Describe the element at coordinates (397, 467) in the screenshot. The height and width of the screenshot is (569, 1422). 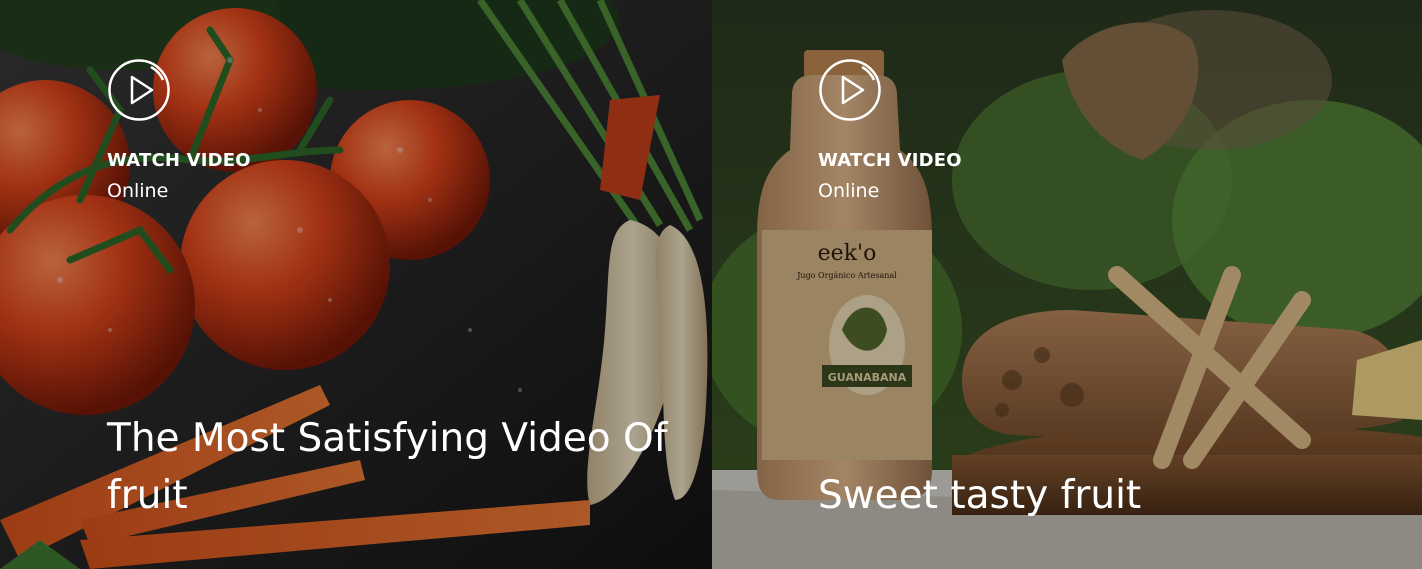
I see `video-title: The Most Satisfying Video Of fruit` at that location.